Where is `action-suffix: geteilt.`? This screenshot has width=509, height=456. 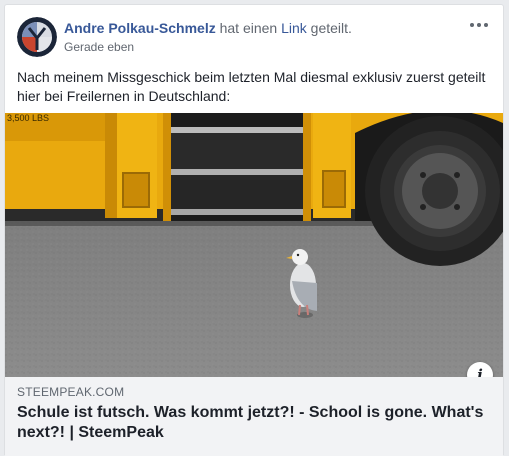
action-suffix: geteilt. is located at coordinates (331, 28).